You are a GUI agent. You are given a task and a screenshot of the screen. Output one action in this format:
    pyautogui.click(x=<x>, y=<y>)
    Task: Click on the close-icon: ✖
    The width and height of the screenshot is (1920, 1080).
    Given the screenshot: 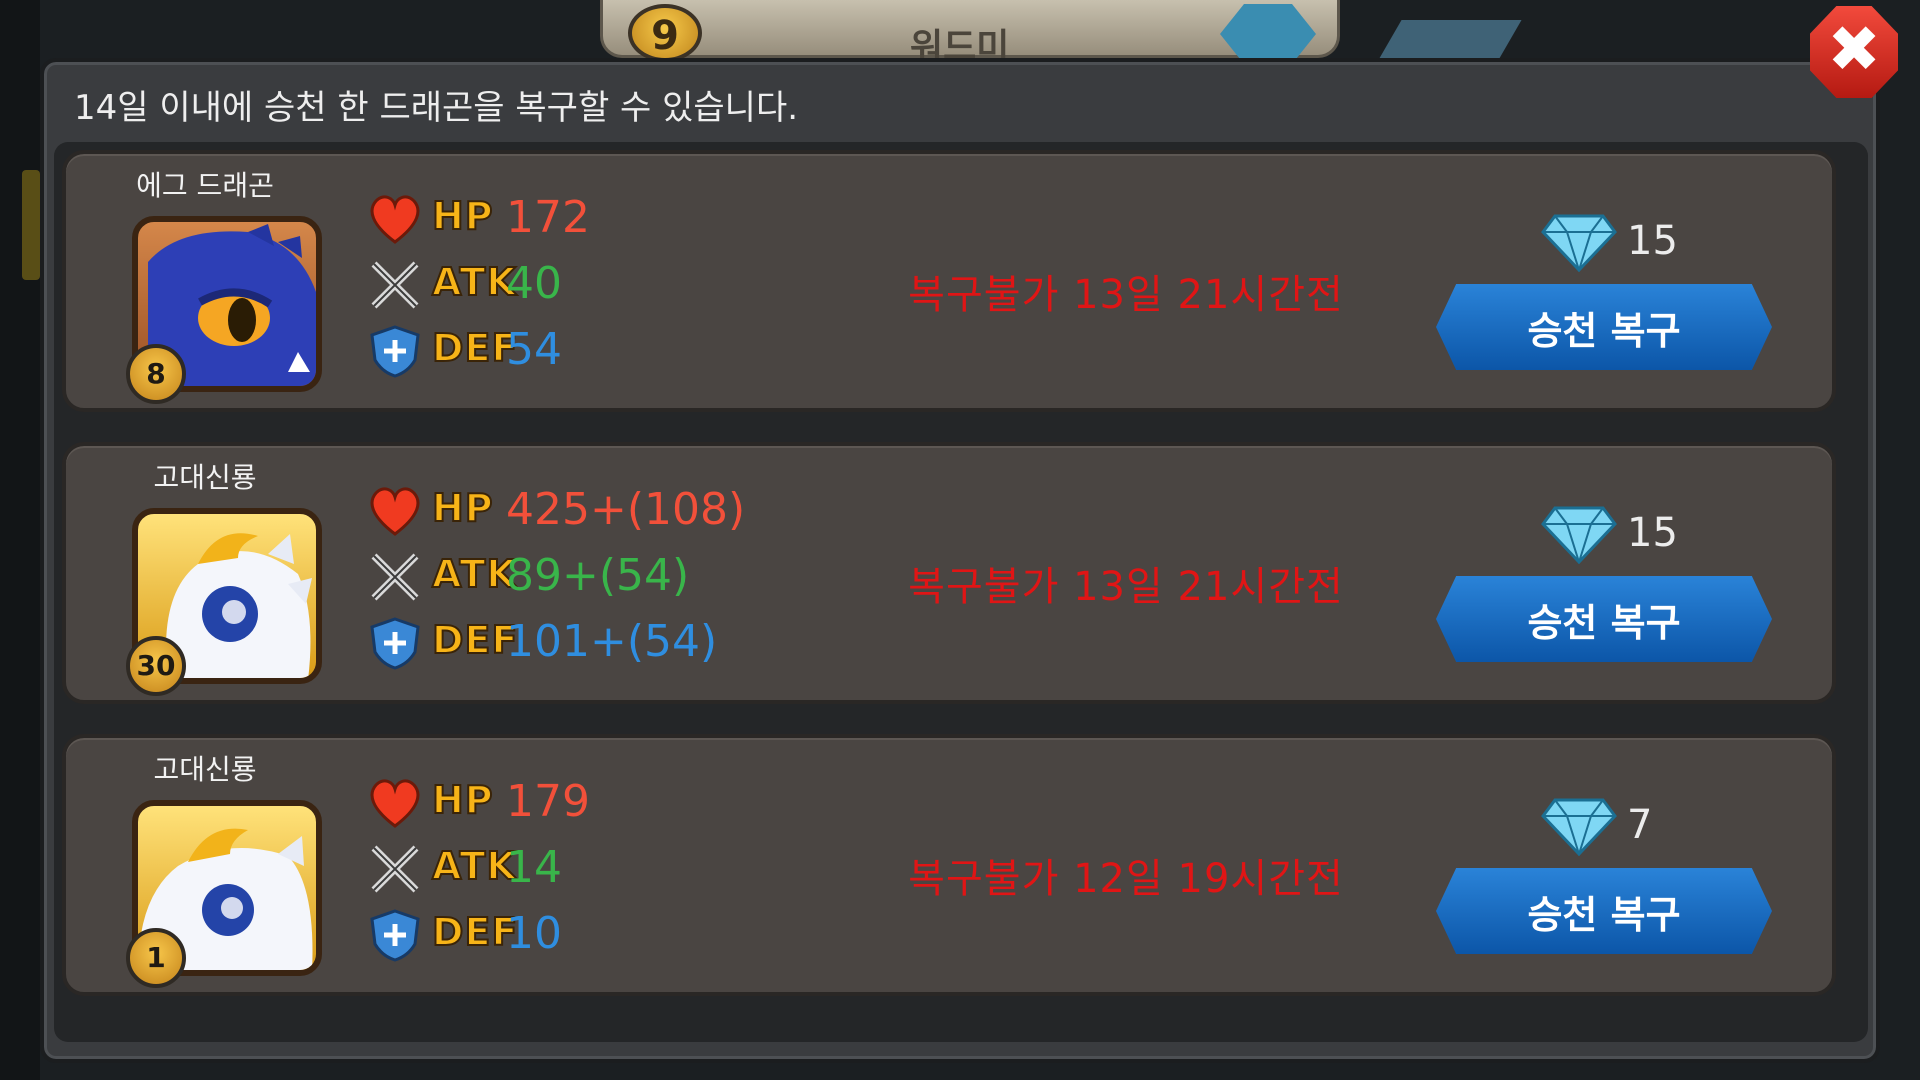 What is the action you would take?
    pyautogui.click(x=1854, y=50)
    